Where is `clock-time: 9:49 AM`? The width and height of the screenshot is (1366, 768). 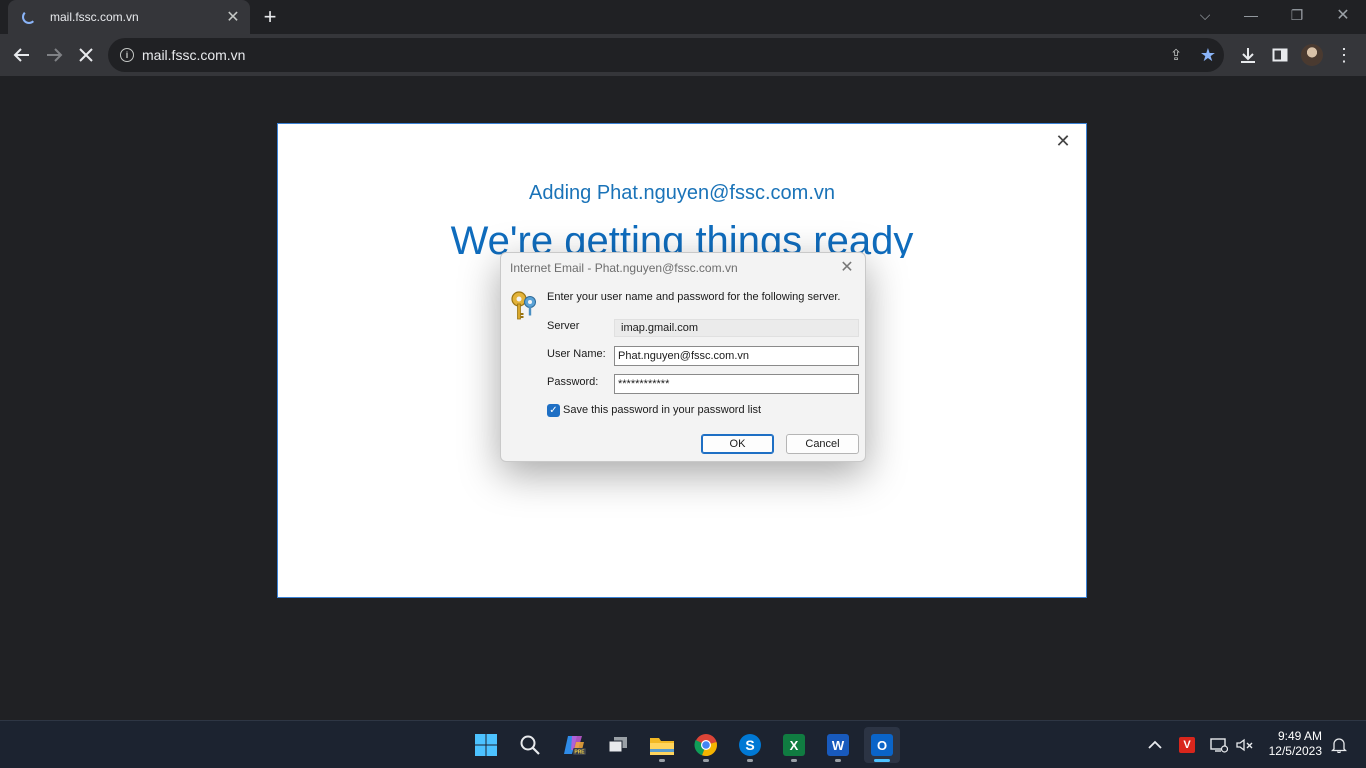
clock-time: 9:49 AM is located at coordinates (1299, 736).